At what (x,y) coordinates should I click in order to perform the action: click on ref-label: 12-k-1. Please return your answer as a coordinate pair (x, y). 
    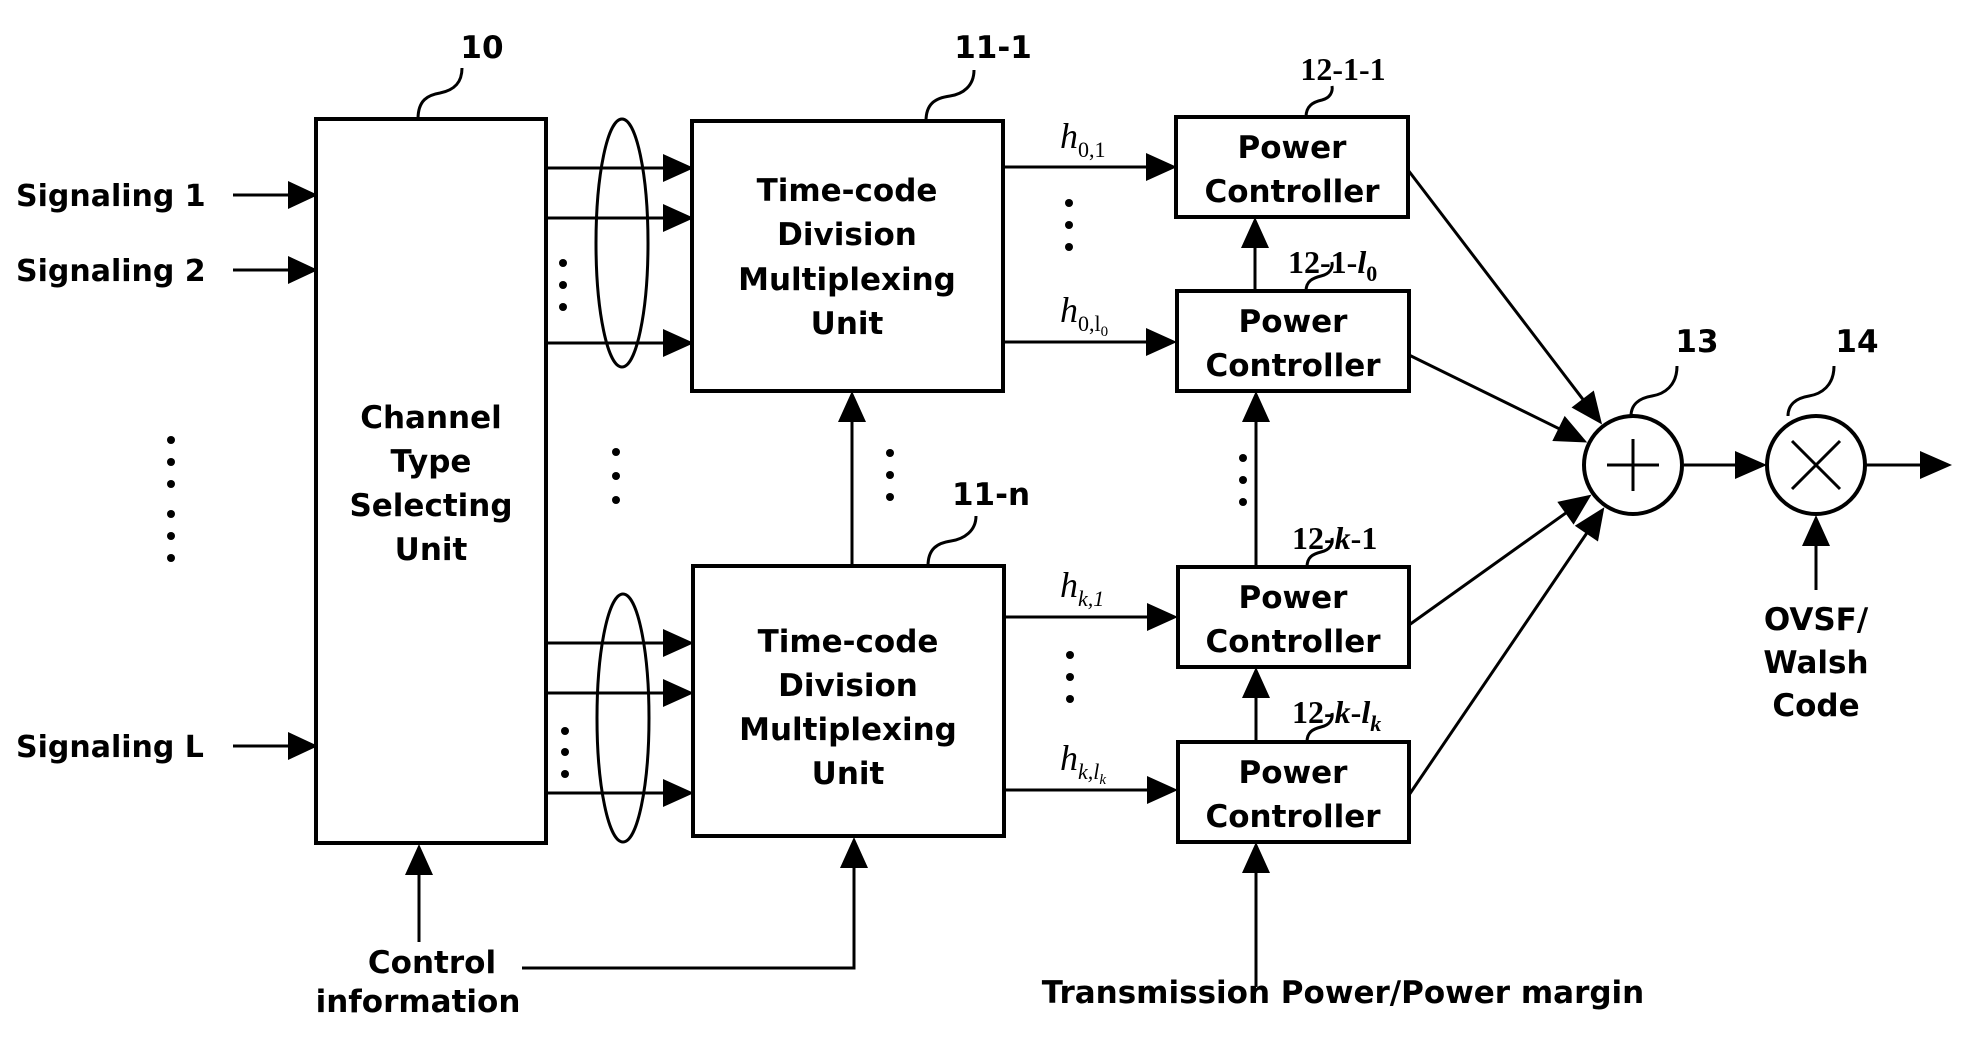
    Looking at the image, I should click on (1334, 538).